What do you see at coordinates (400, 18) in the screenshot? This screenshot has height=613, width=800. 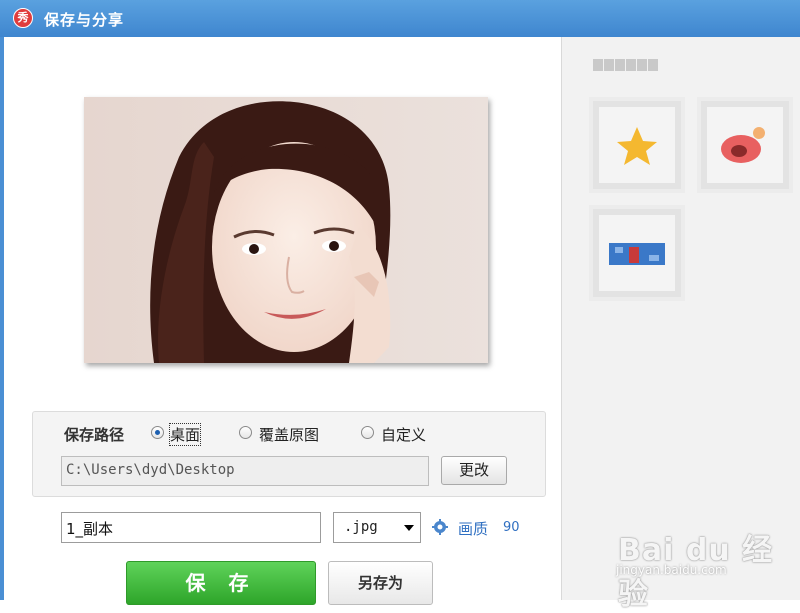 I see `title-bar: 秀 保存与分享` at bounding box center [400, 18].